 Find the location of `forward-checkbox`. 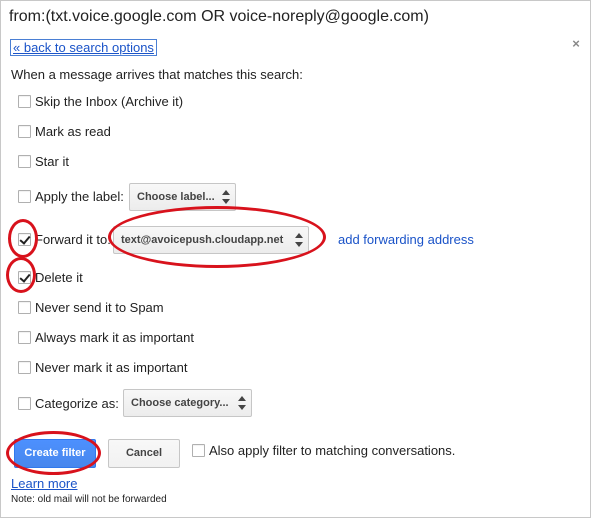

forward-checkbox is located at coordinates (24, 239).